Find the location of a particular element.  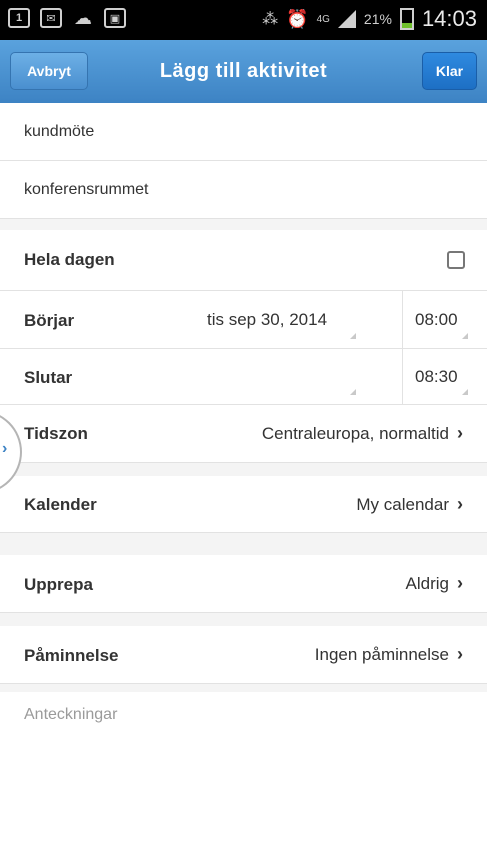

title-field: kundmöte is located at coordinates (243, 132).